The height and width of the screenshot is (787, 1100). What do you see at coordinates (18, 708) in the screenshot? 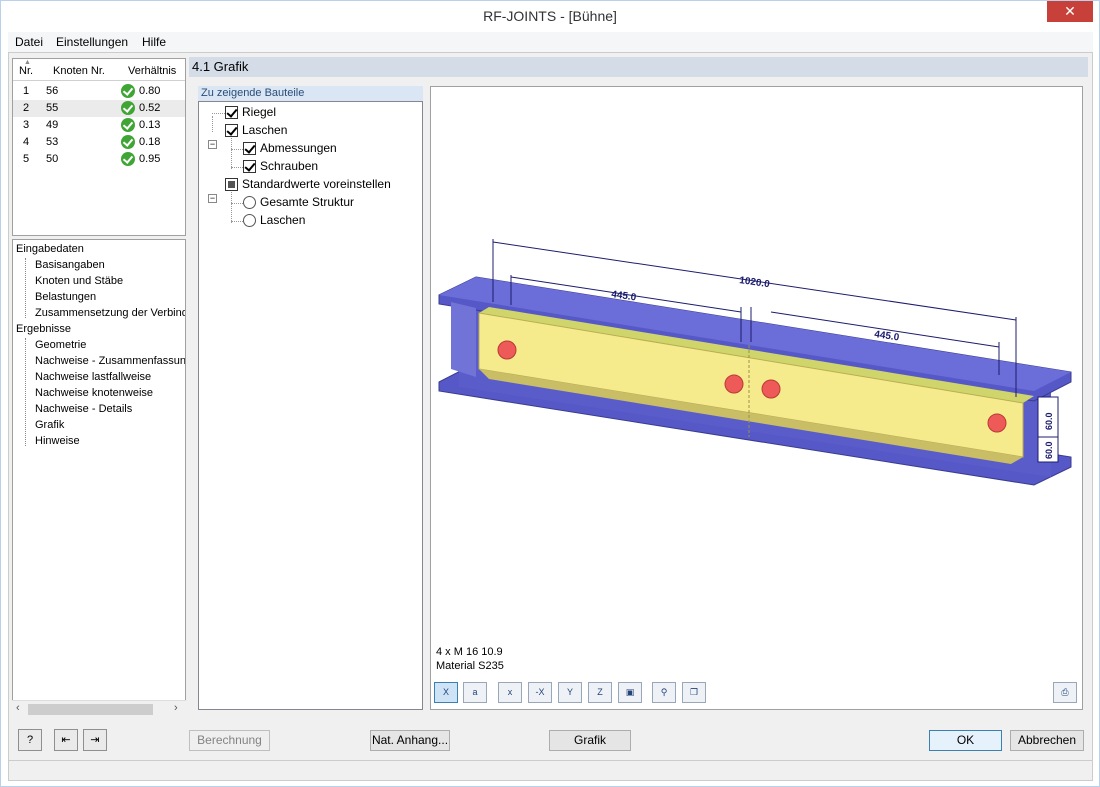
I see `scroll-left-icon: ‹` at bounding box center [18, 708].